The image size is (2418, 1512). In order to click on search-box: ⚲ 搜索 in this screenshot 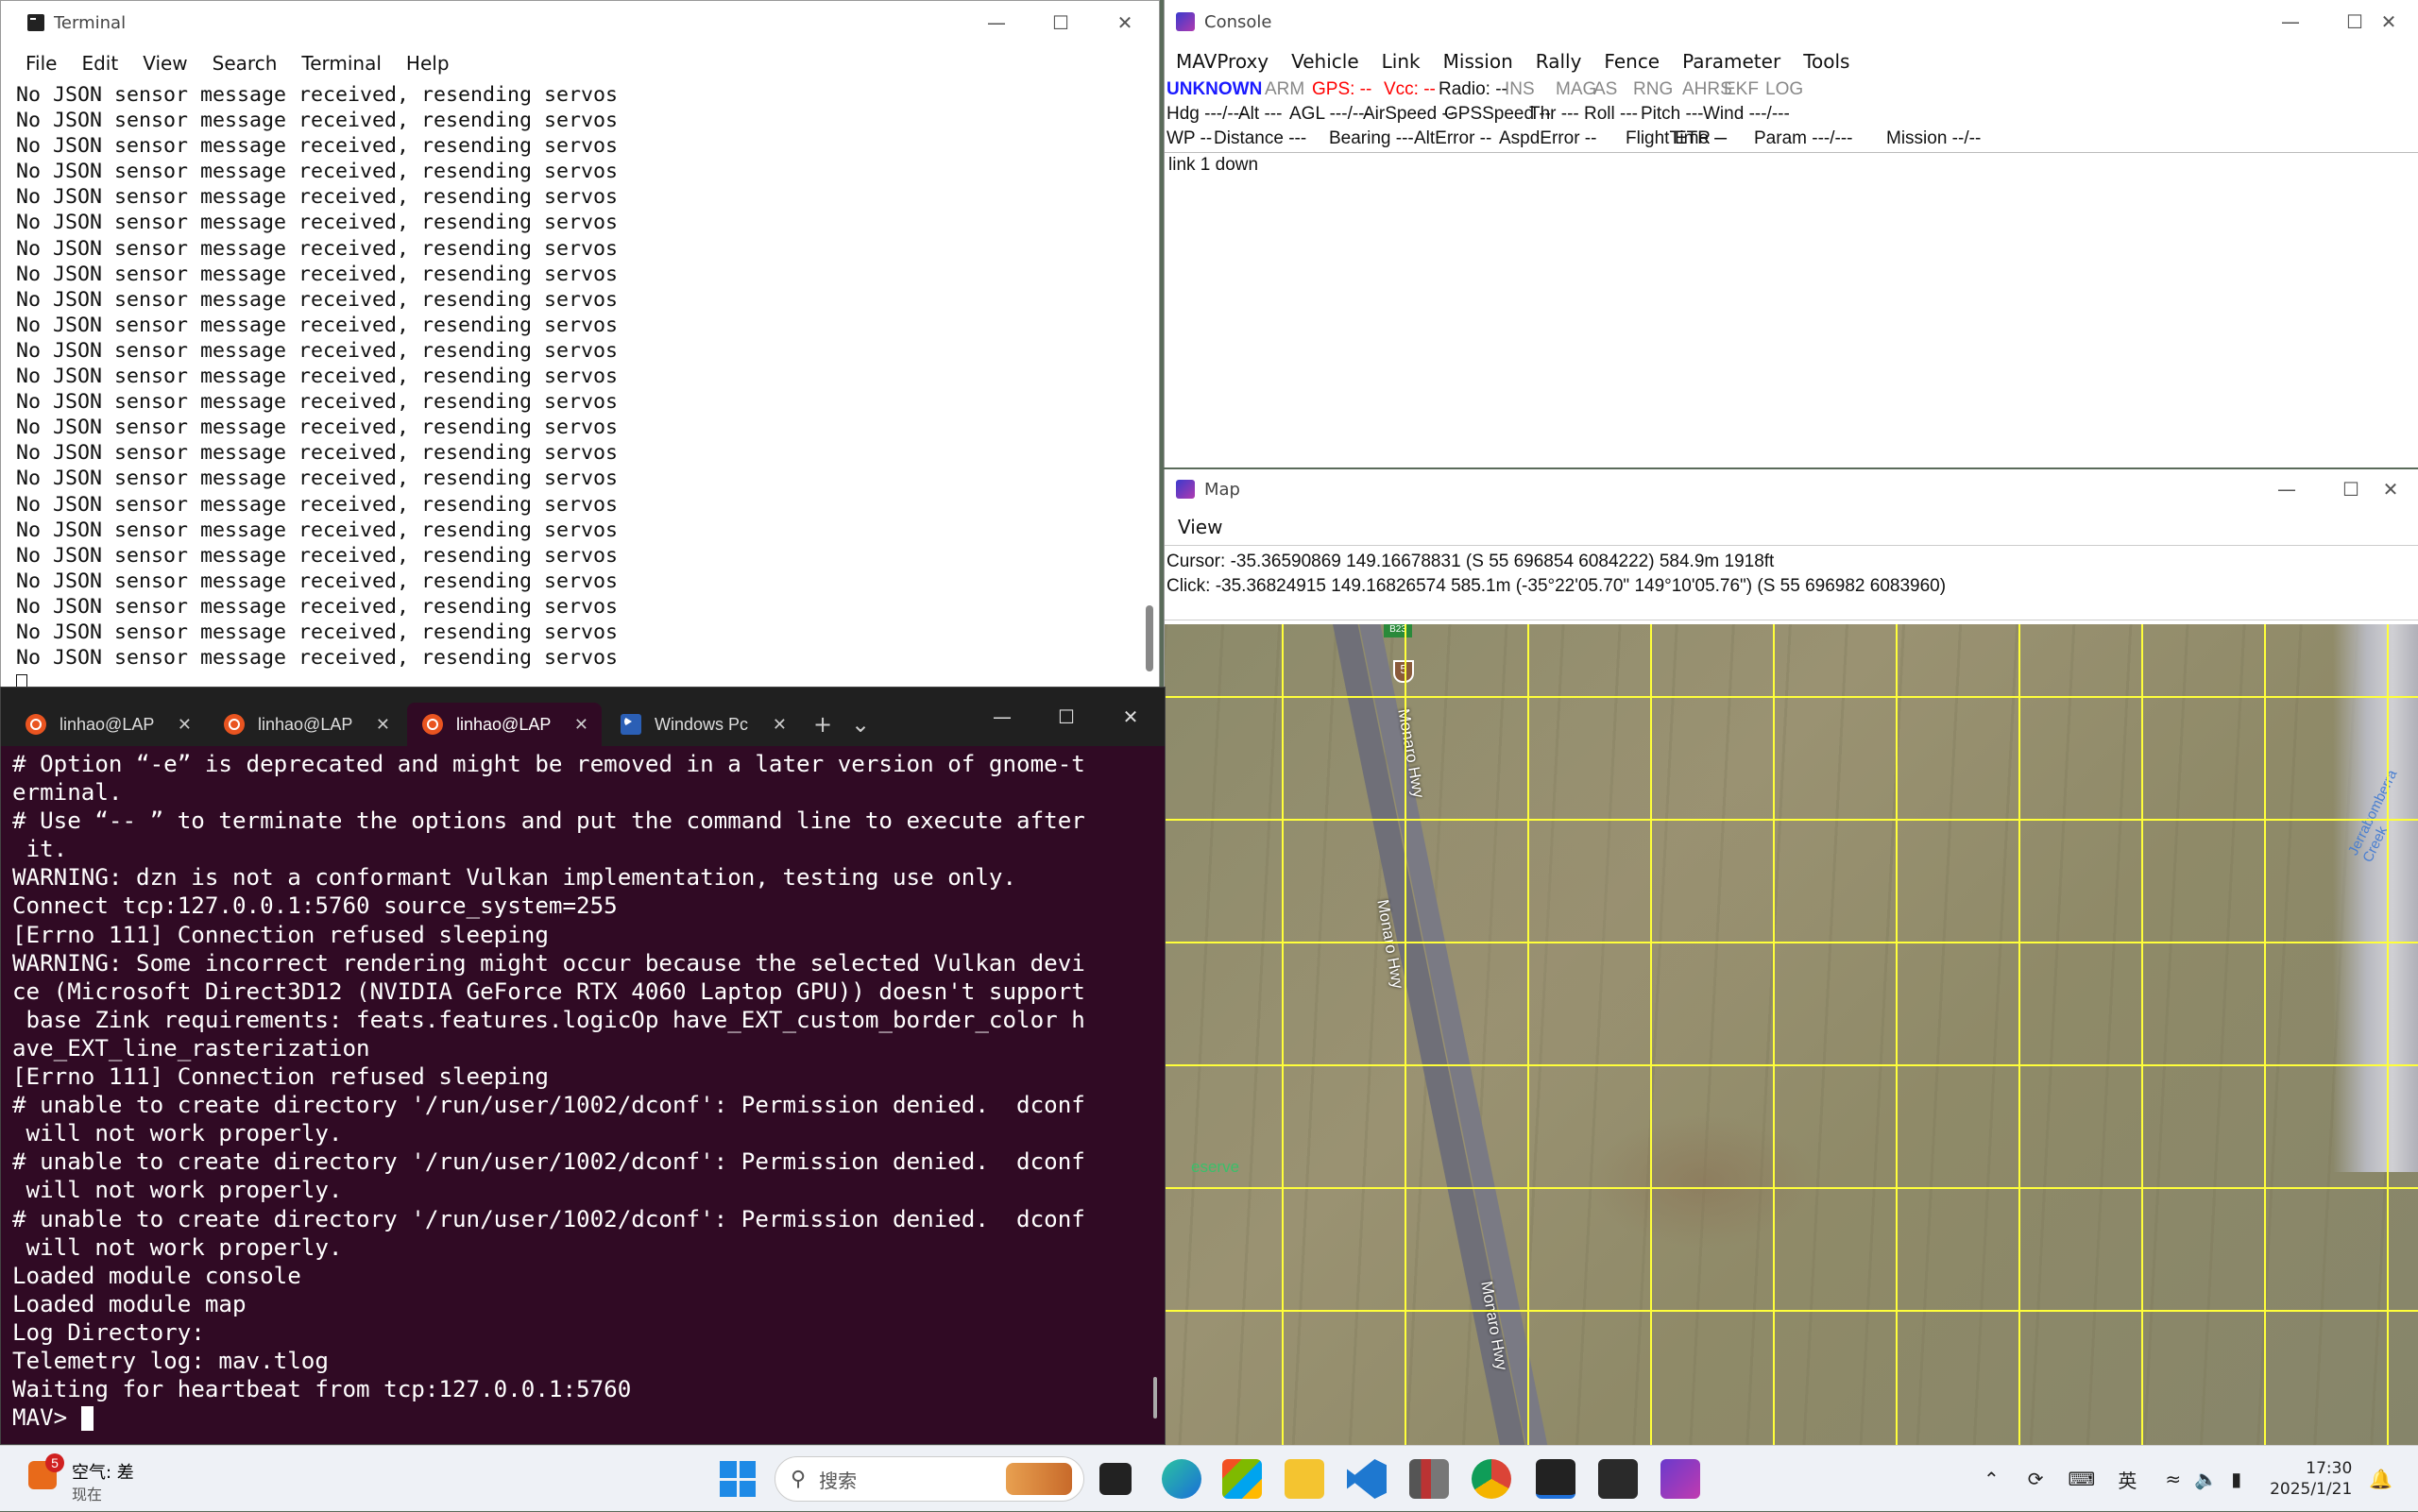, I will do `click(930, 1479)`.